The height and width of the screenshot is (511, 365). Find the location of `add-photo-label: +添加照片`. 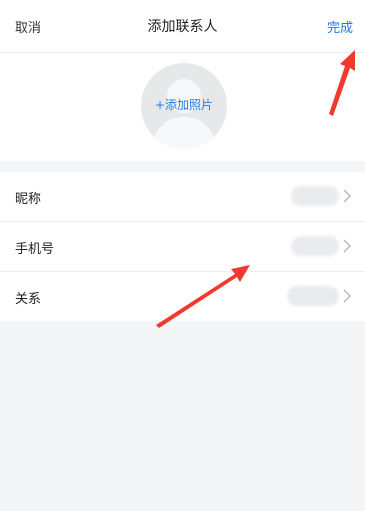

add-photo-label: +添加照片 is located at coordinates (184, 105).